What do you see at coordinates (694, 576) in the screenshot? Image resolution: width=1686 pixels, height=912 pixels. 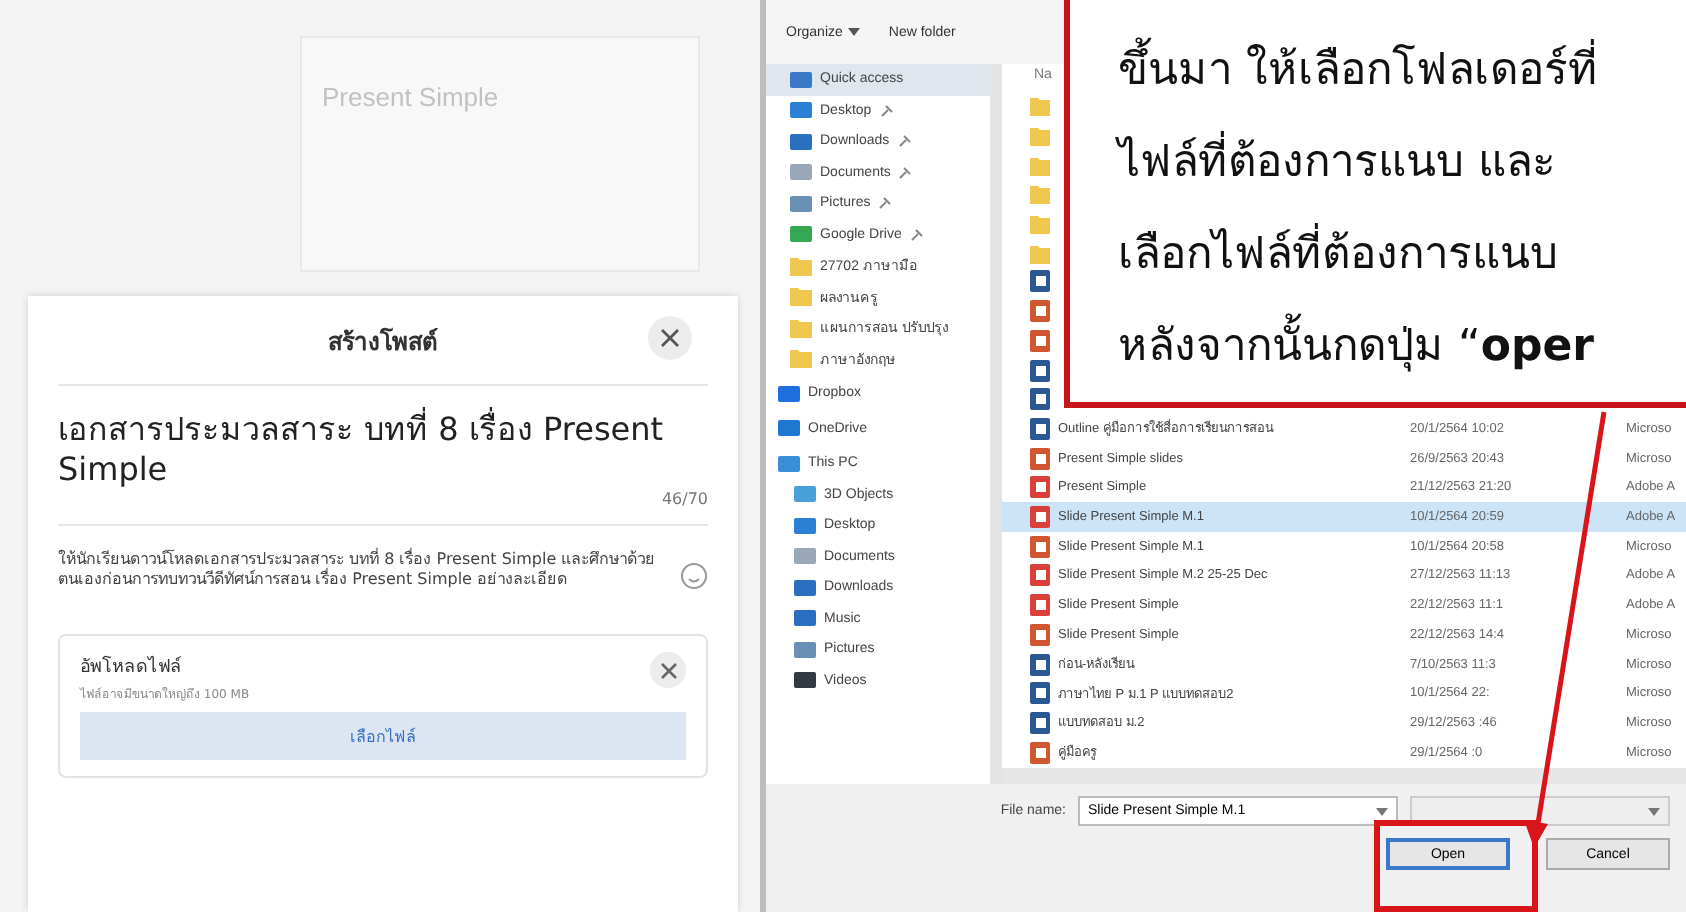 I see `emoji-icon` at bounding box center [694, 576].